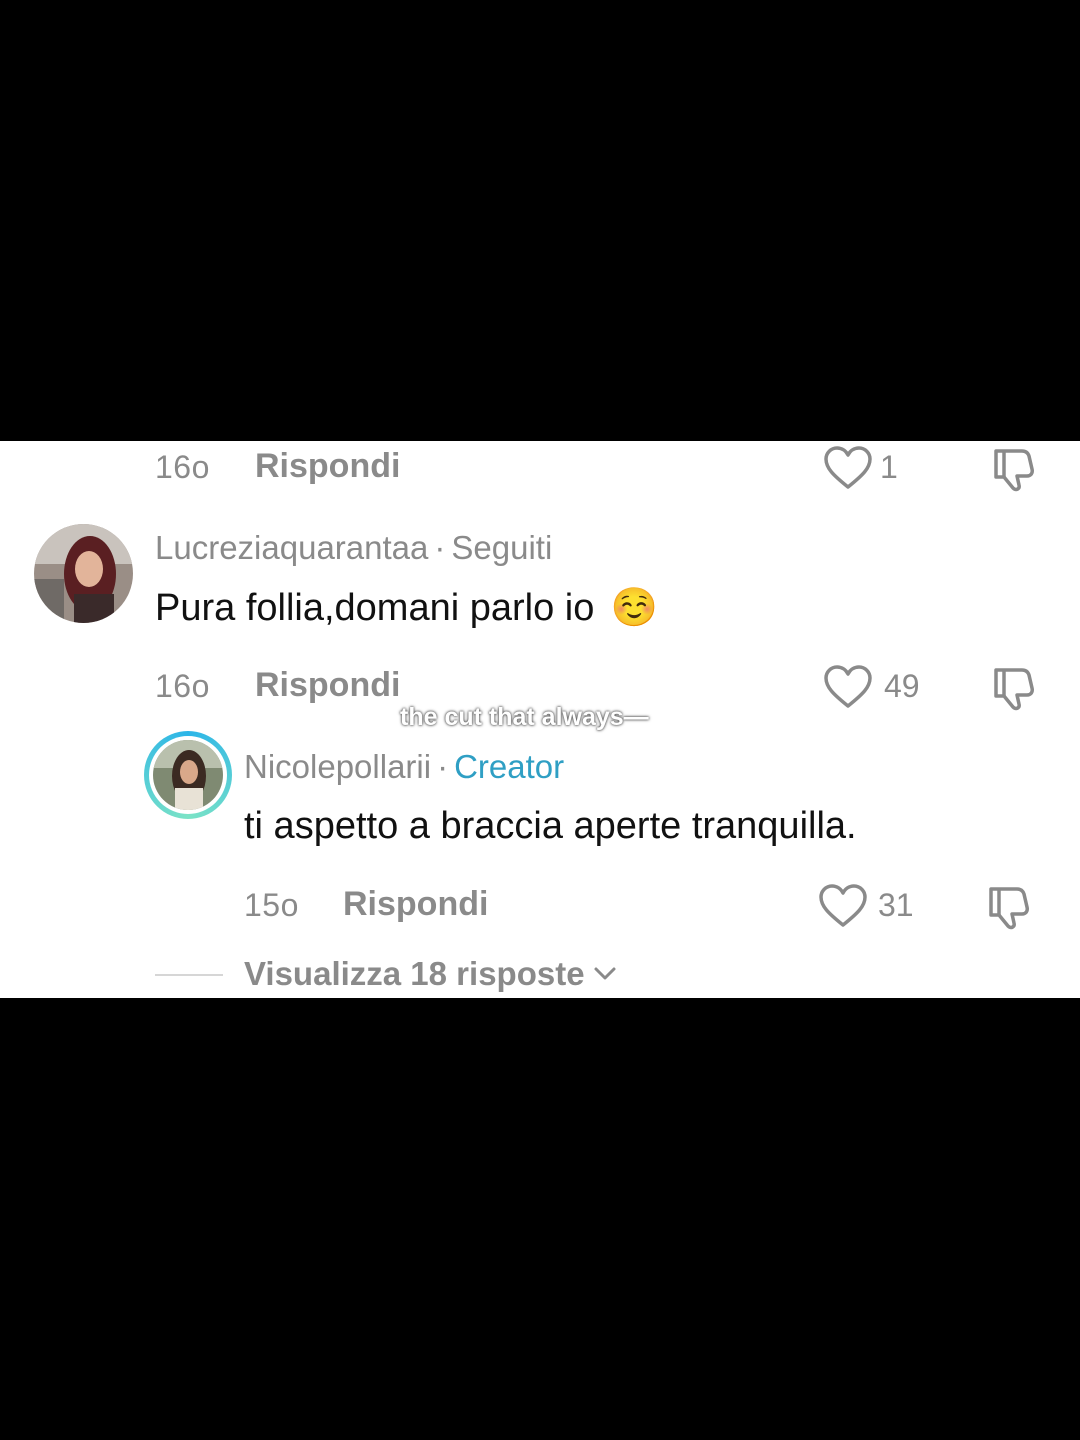  Describe the element at coordinates (189, 975) in the screenshot. I see `replies-divider` at that location.